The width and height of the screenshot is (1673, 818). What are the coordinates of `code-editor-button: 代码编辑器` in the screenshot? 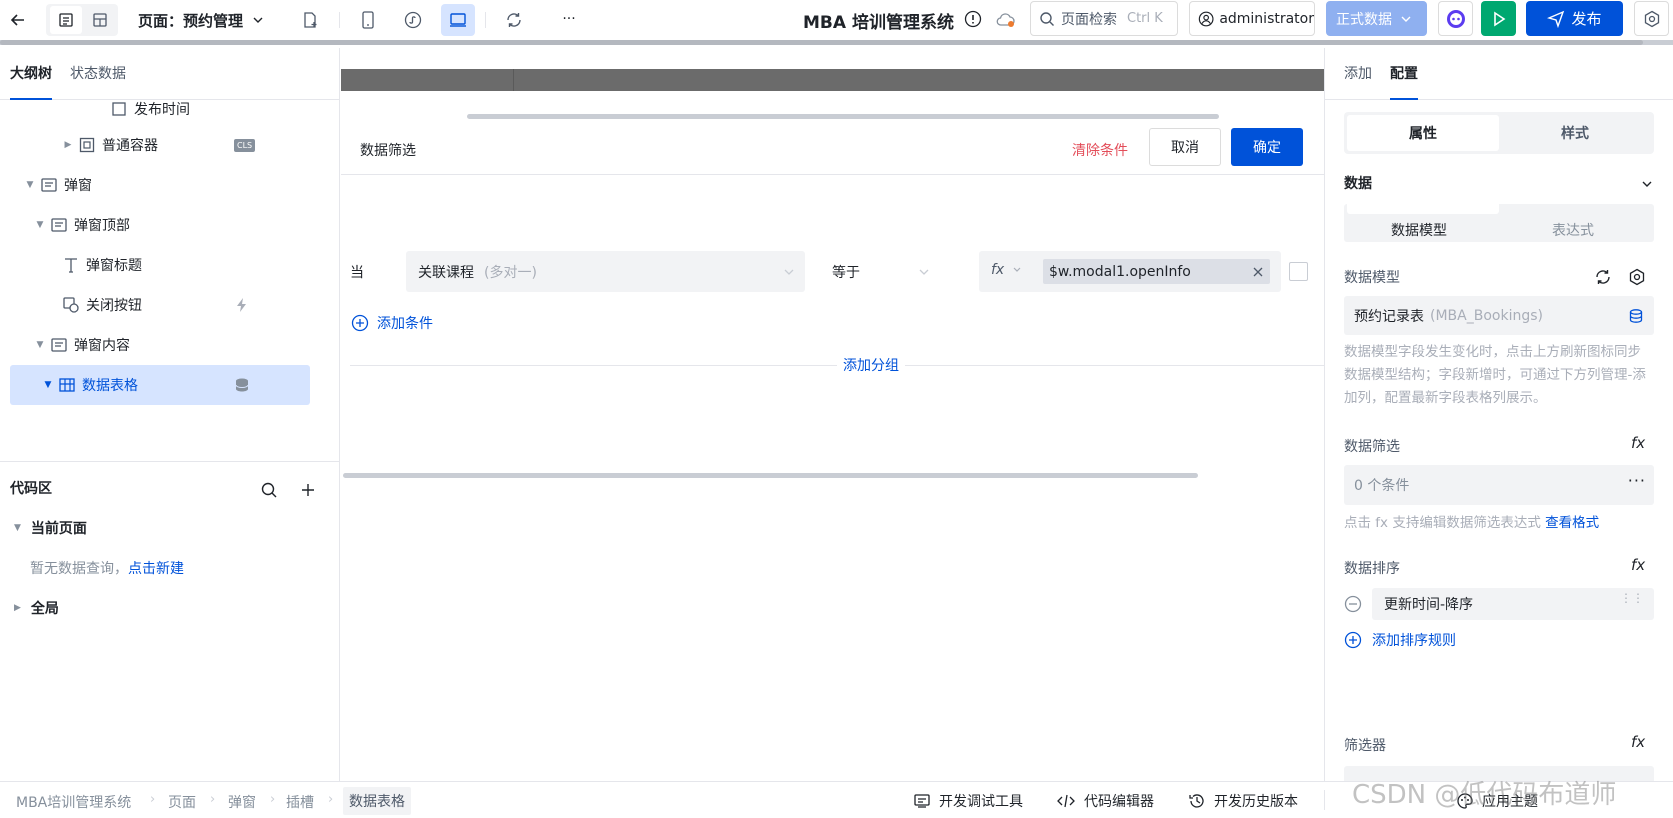 It's located at (1105, 801).